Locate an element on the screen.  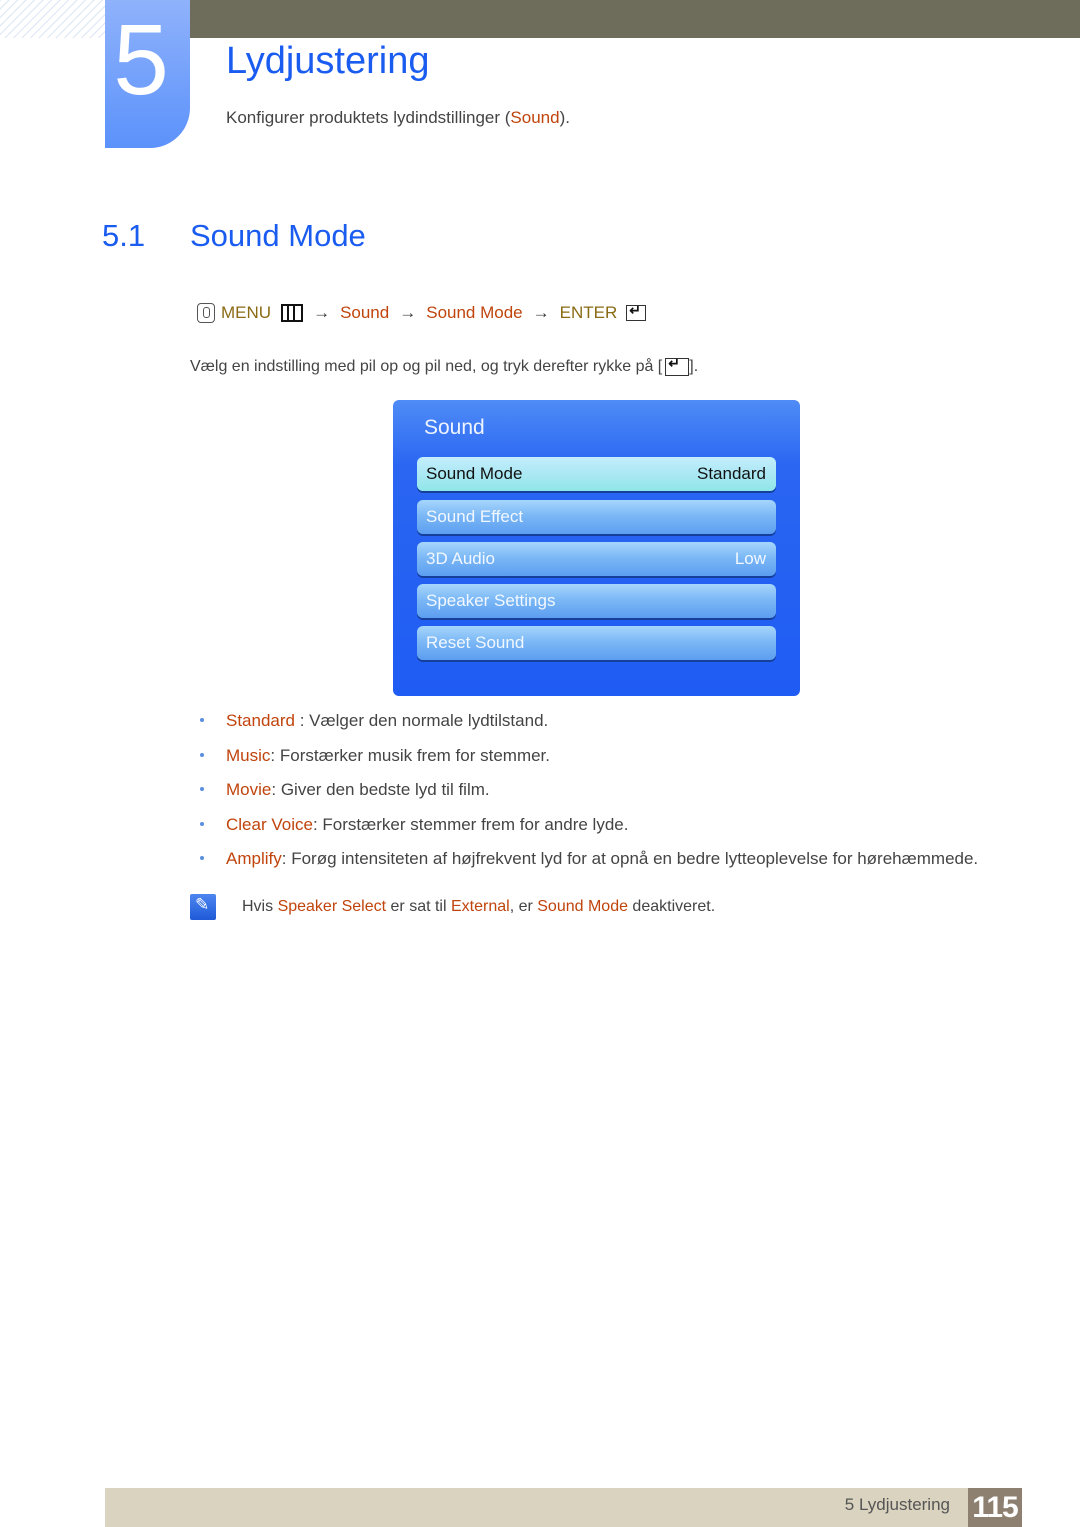
osd-item-value: Low is located at coordinates (750, 558).